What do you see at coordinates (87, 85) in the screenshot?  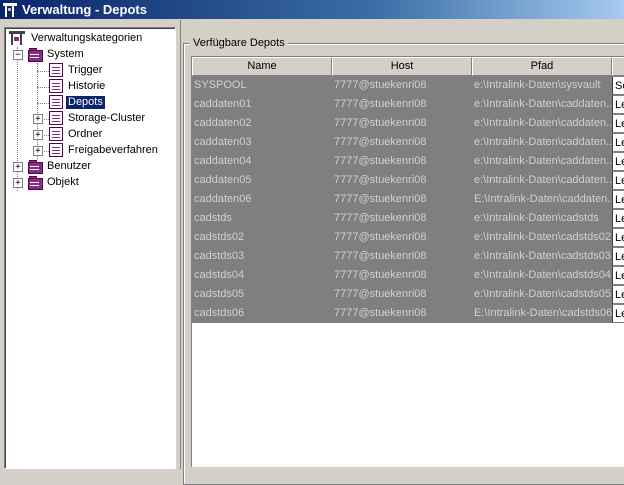 I see `tree-item-label: Historie` at bounding box center [87, 85].